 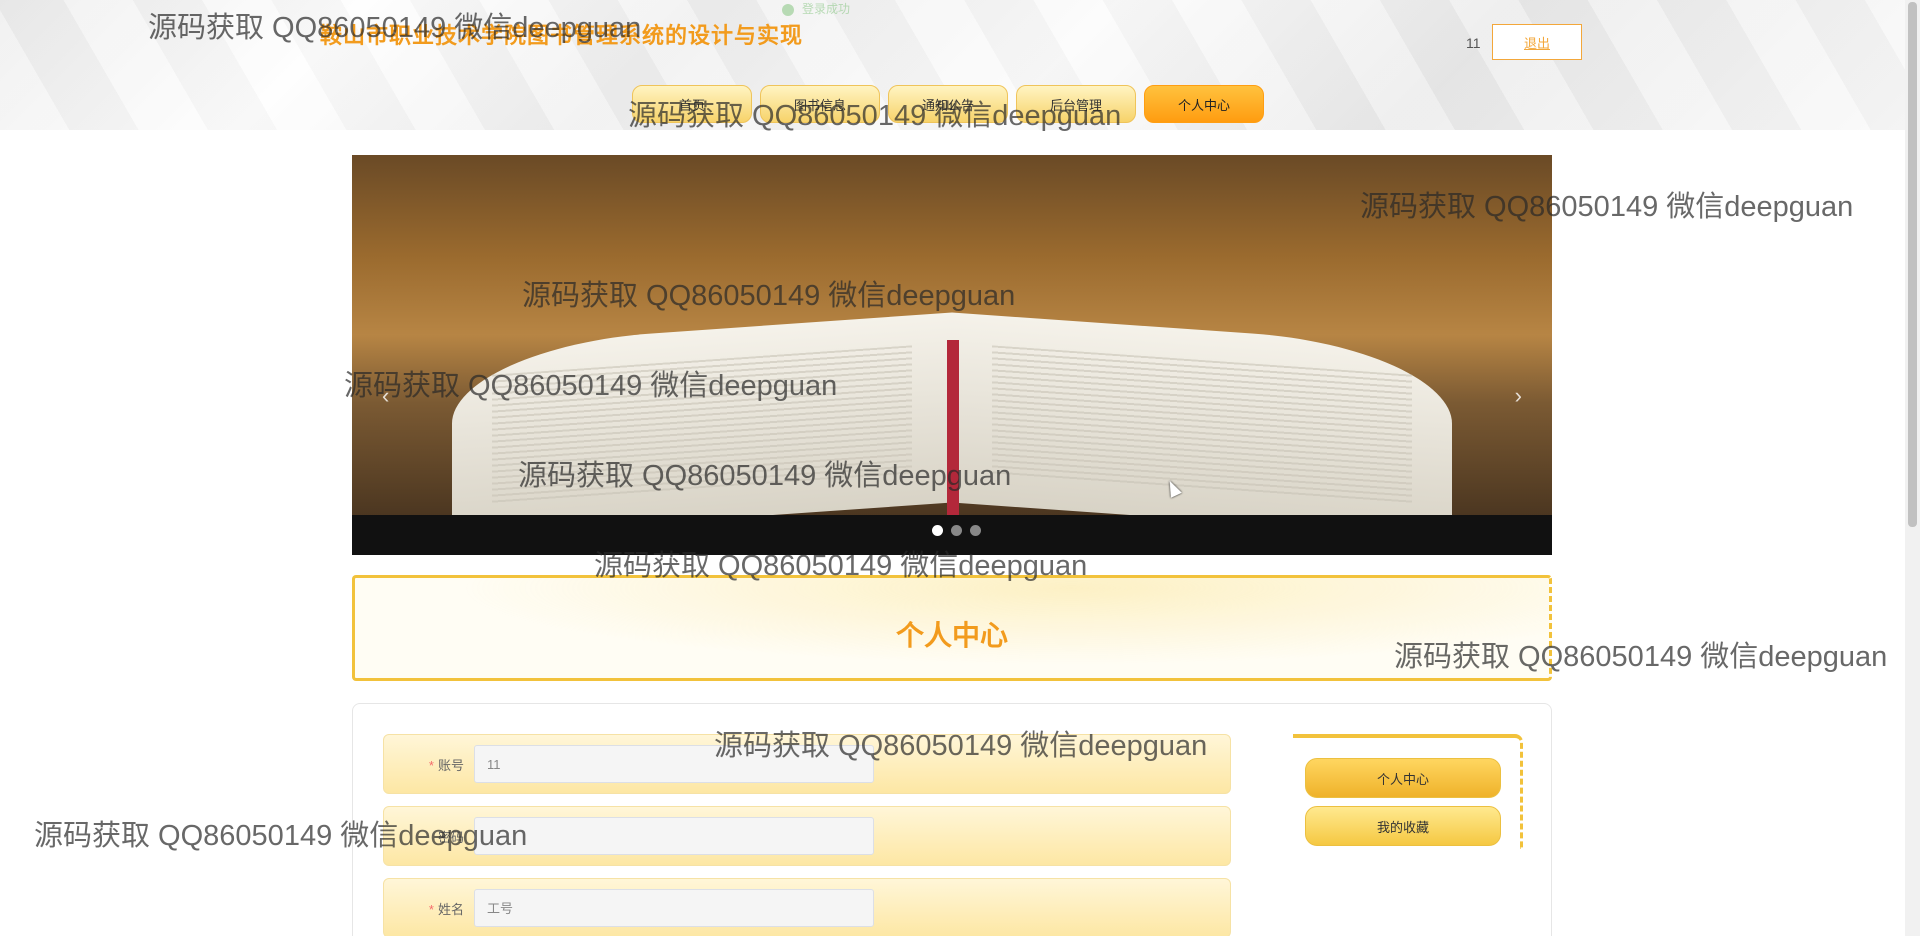 What do you see at coordinates (562, 35) in the screenshot?
I see `site-title: 鞍山市职业技术学院图书管理系统的设计与实现` at bounding box center [562, 35].